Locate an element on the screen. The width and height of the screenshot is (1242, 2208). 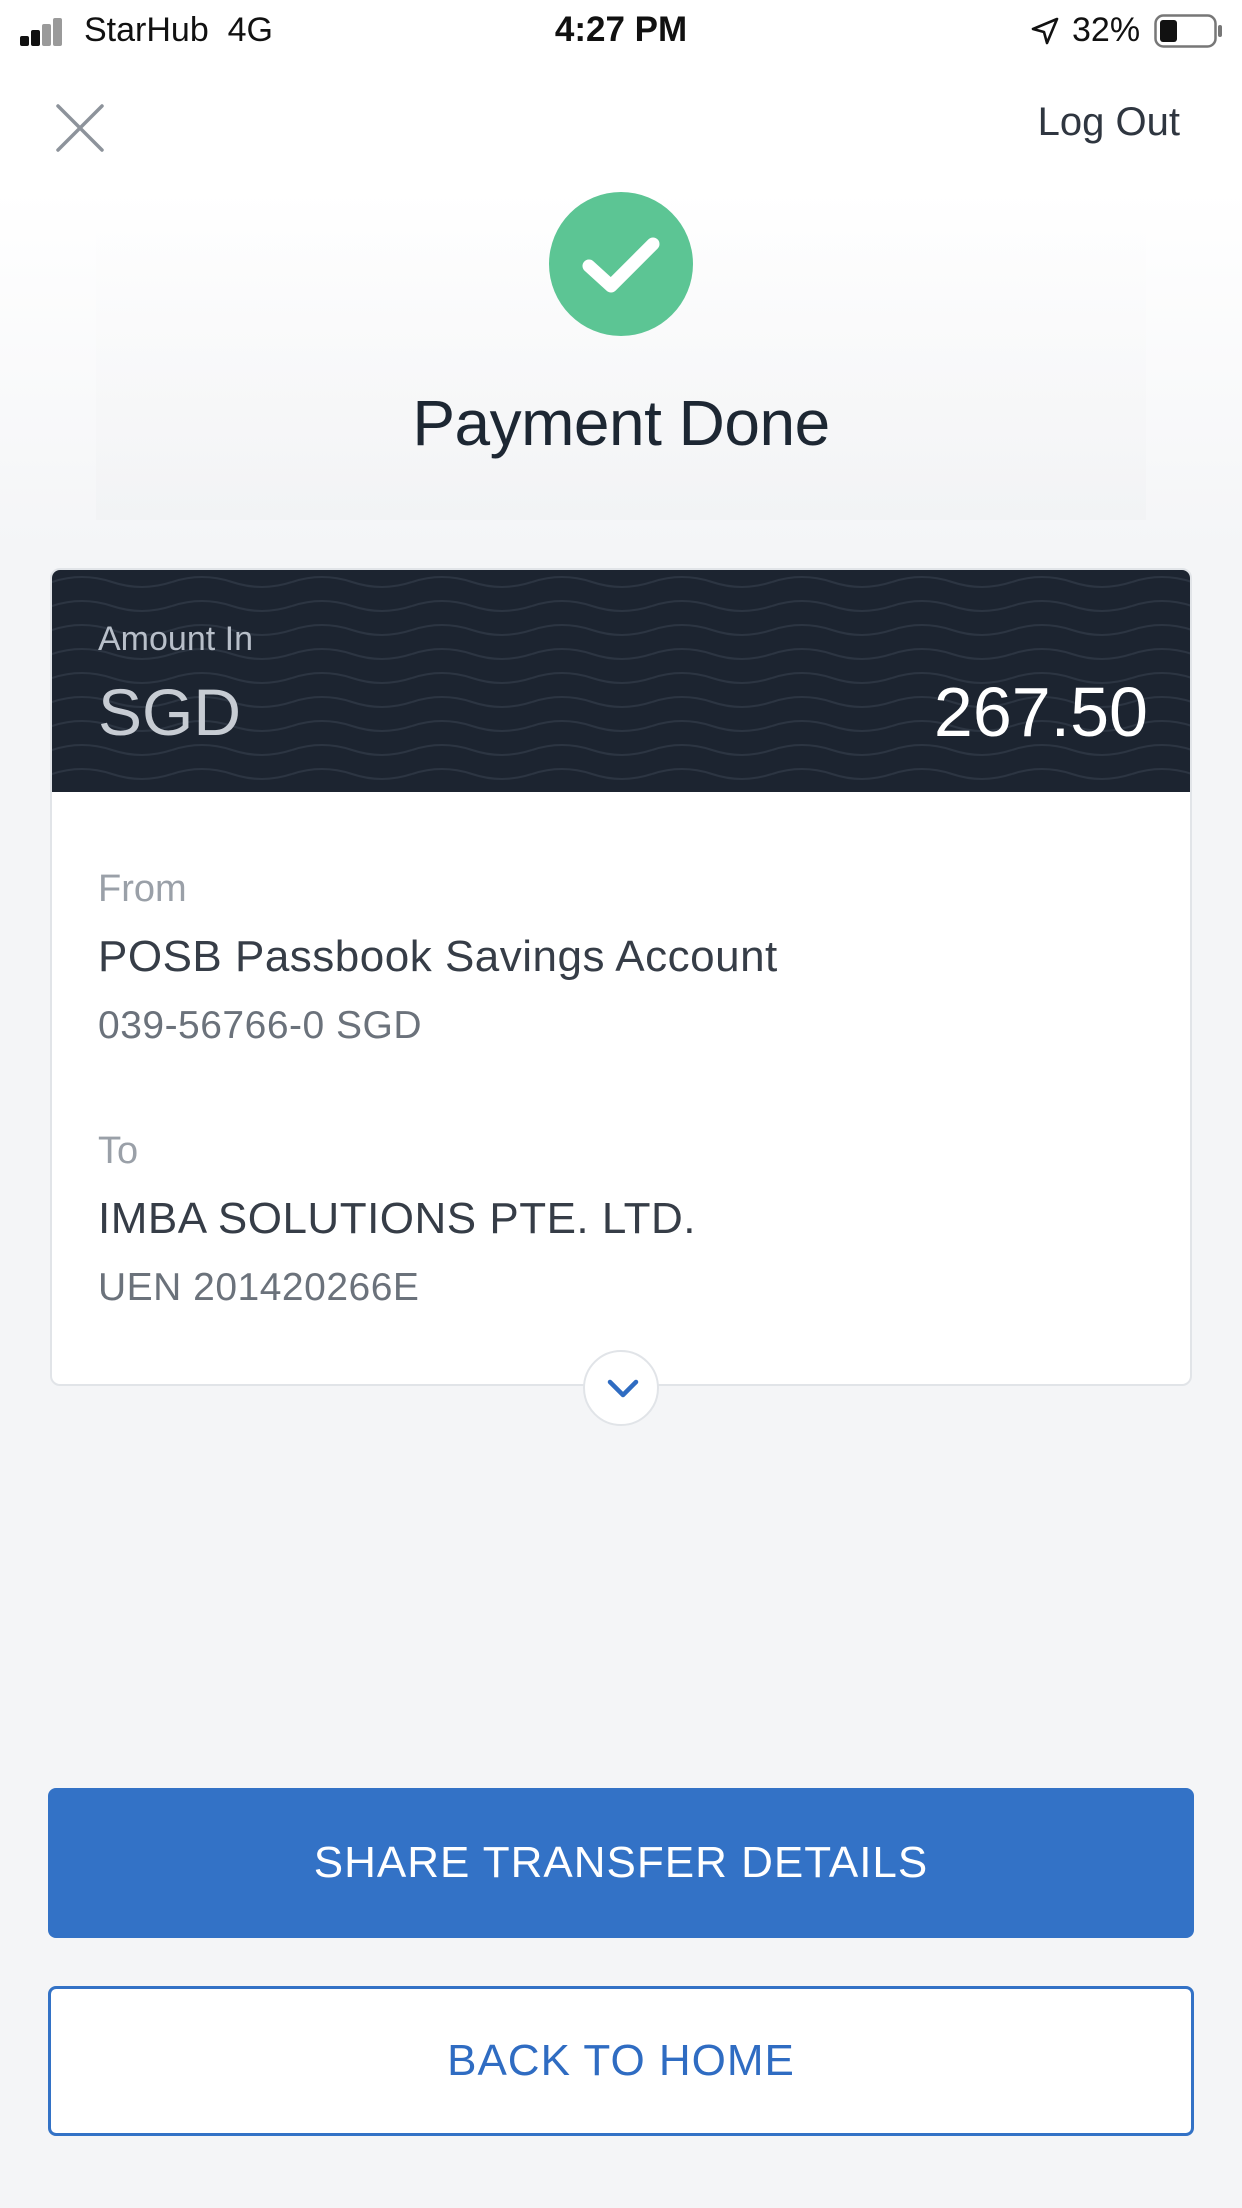
chevron-down-icon is located at coordinates (623, 1388).